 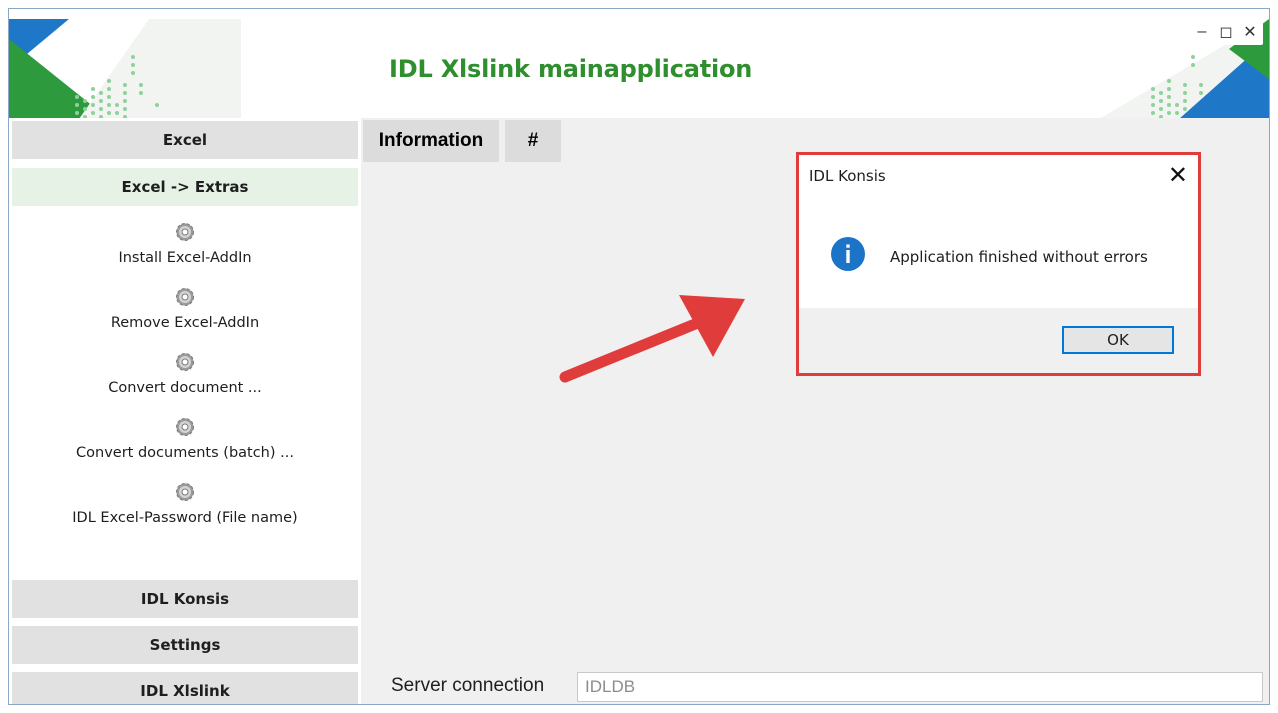 I want to click on tab-information: Information, so click(x=431, y=141).